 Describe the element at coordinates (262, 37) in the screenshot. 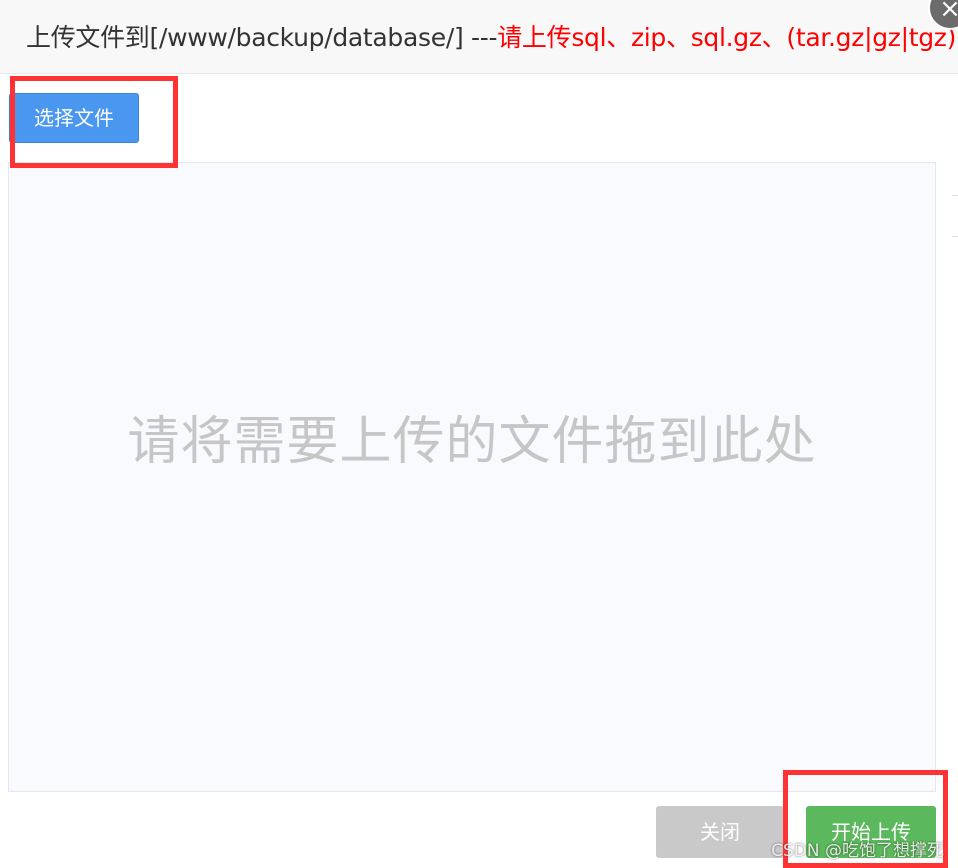

I see `dialog-title-path: 上传文件到[/www/backup/database/] ---` at that location.